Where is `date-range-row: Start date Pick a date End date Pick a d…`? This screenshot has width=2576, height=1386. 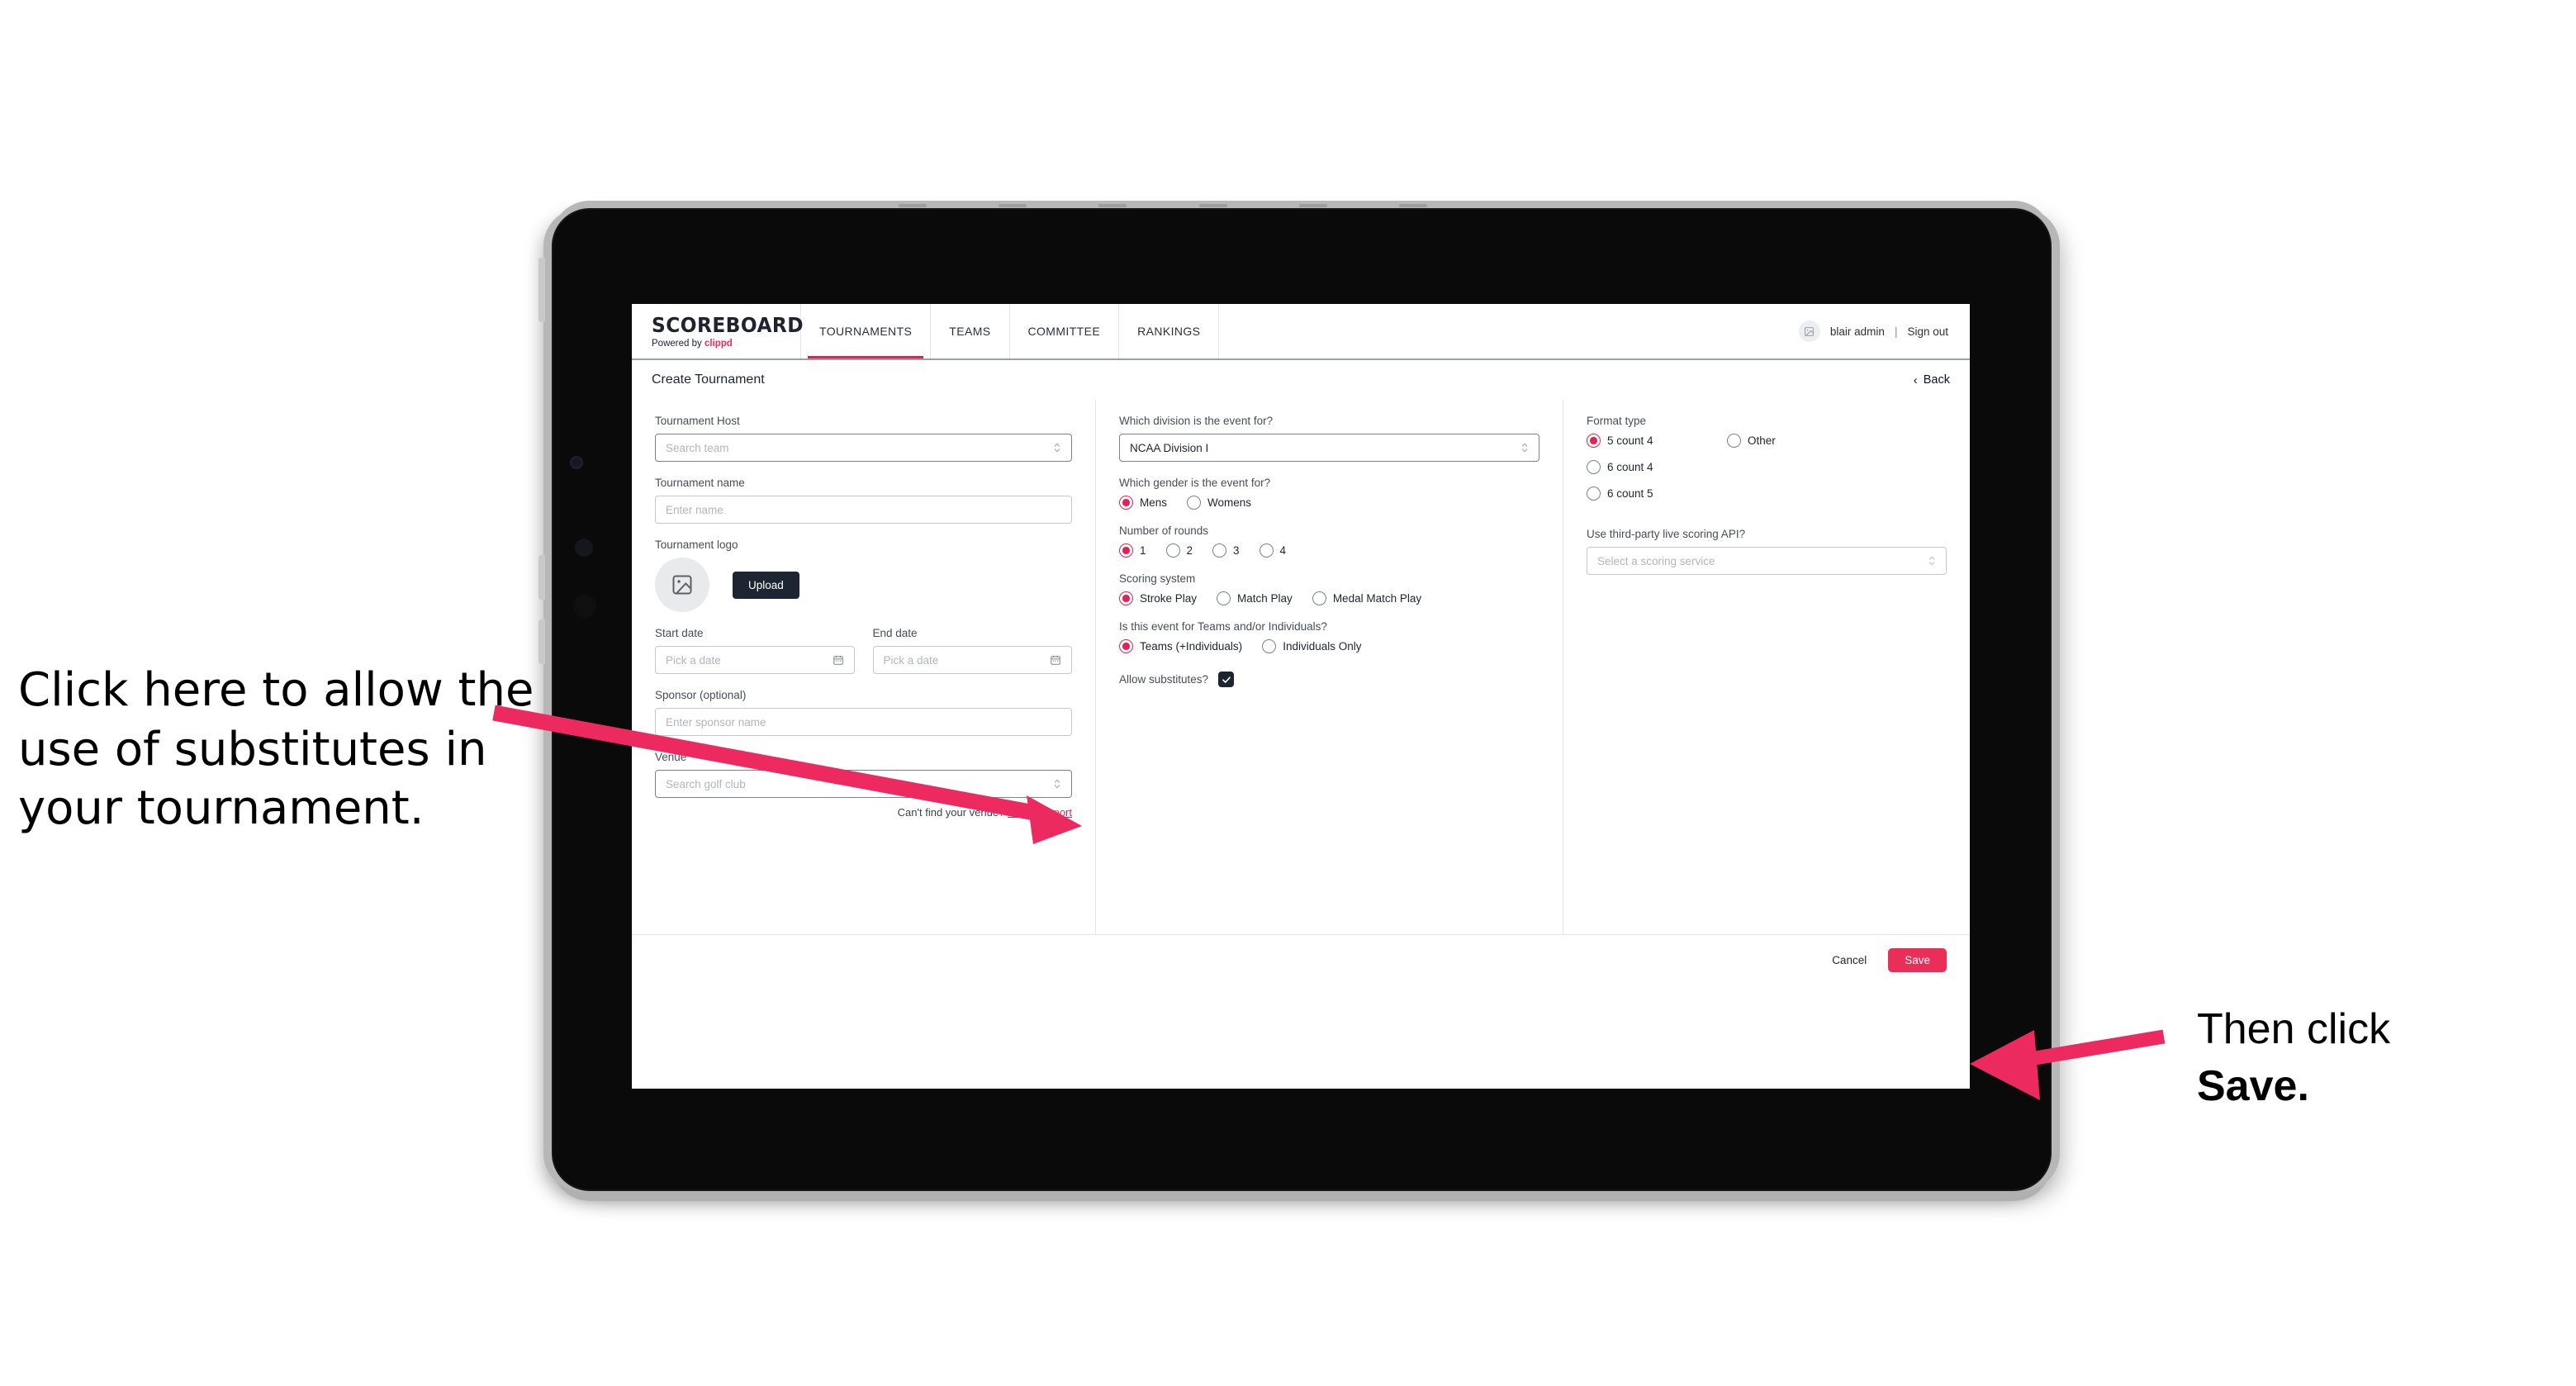
date-range-row: Start date Pick a date End date Pick a d… is located at coordinates (863, 643).